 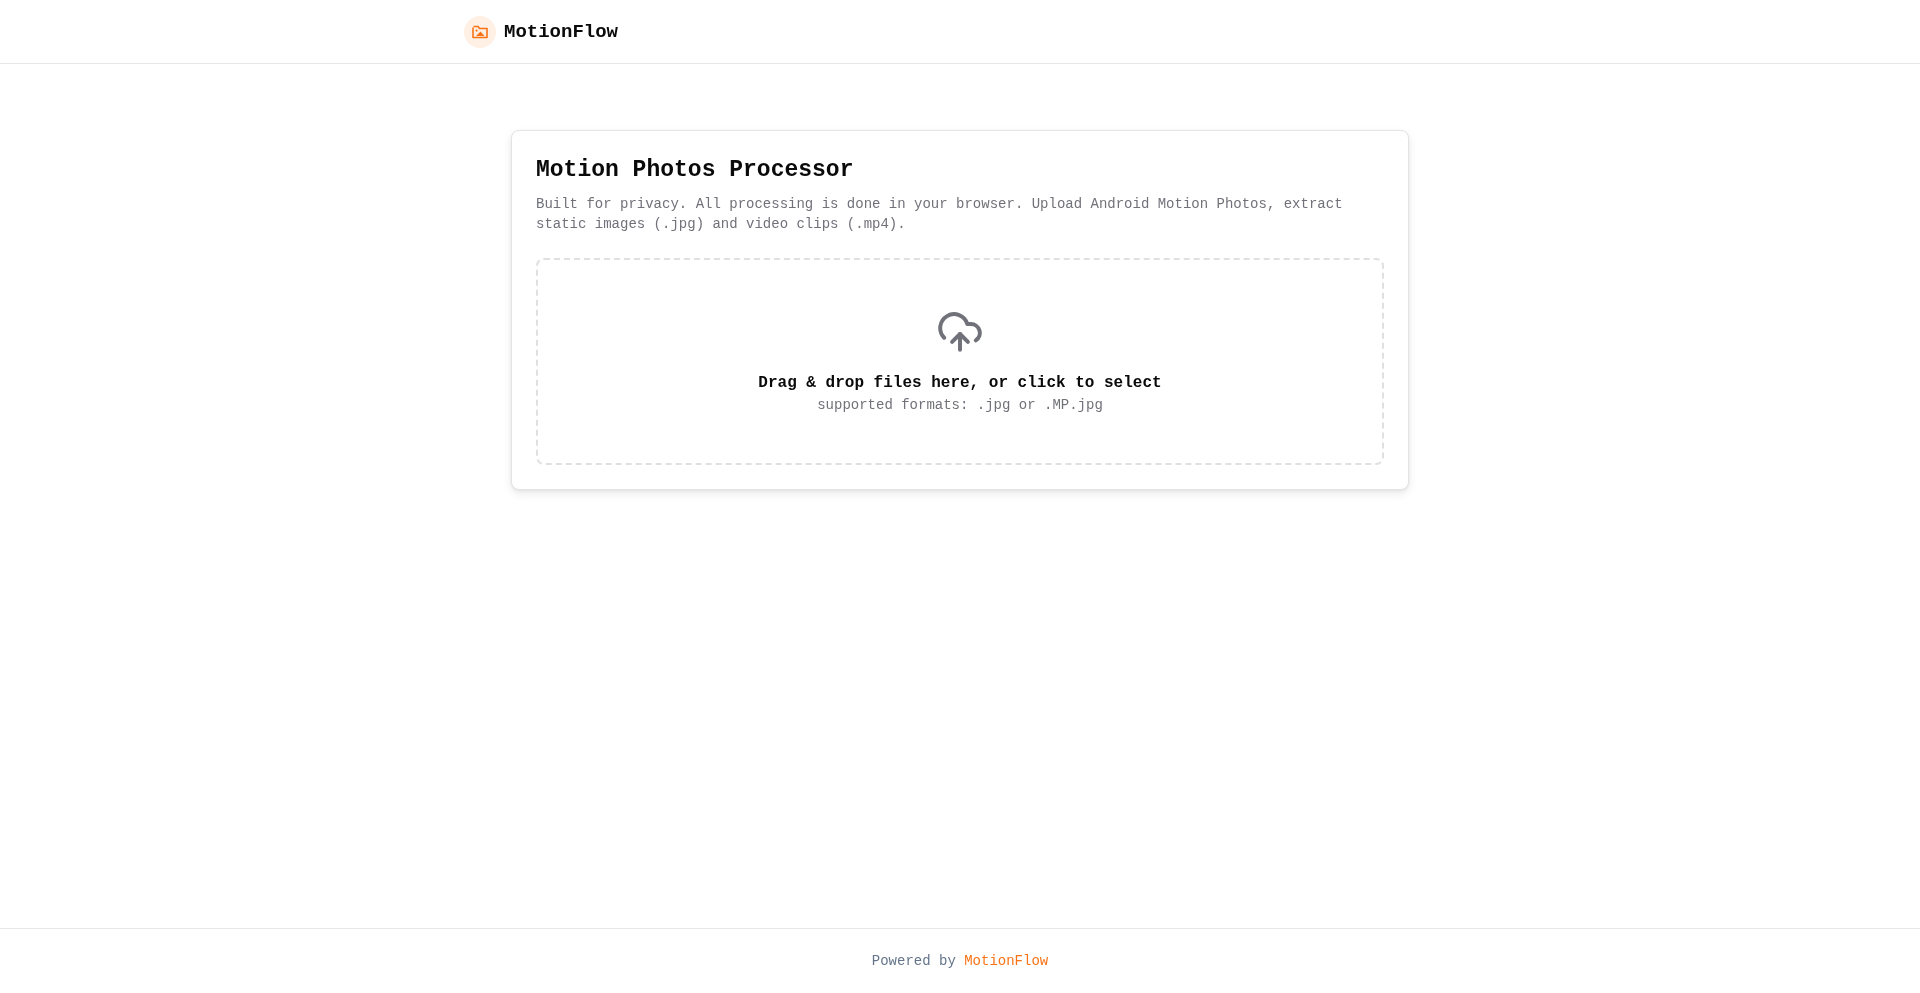 I want to click on dropzone-prompt: Drag & drop files here, or click to select, so click(x=960, y=383).